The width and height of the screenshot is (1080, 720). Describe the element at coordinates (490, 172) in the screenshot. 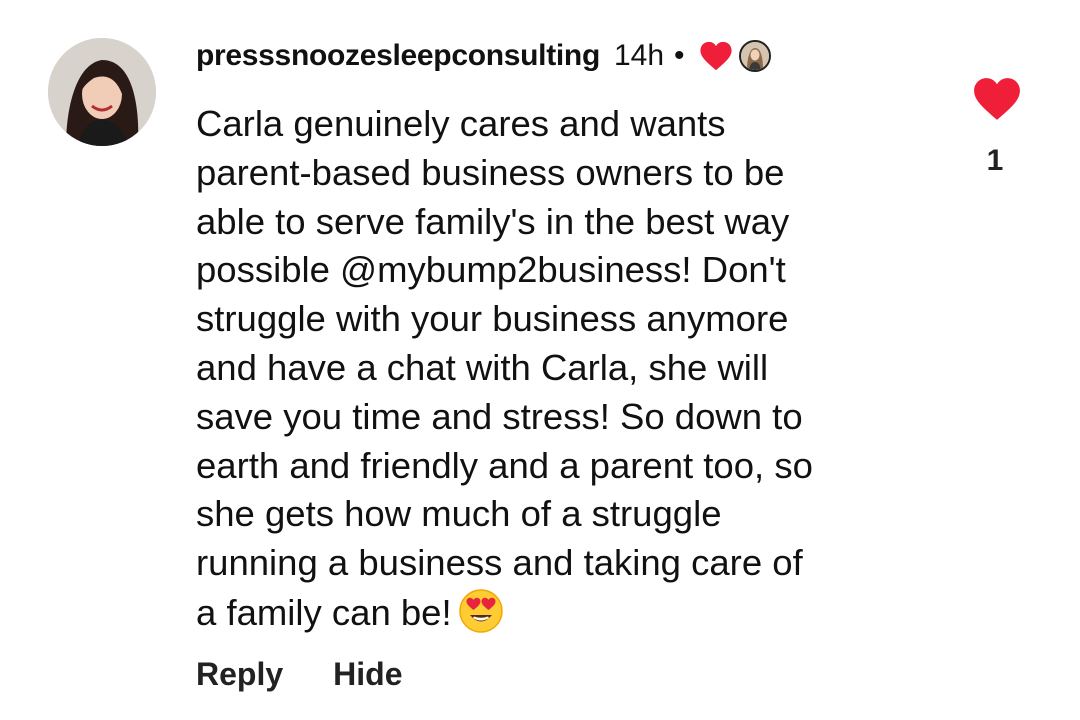

I see `comment-line: parent-based business owners to be` at that location.